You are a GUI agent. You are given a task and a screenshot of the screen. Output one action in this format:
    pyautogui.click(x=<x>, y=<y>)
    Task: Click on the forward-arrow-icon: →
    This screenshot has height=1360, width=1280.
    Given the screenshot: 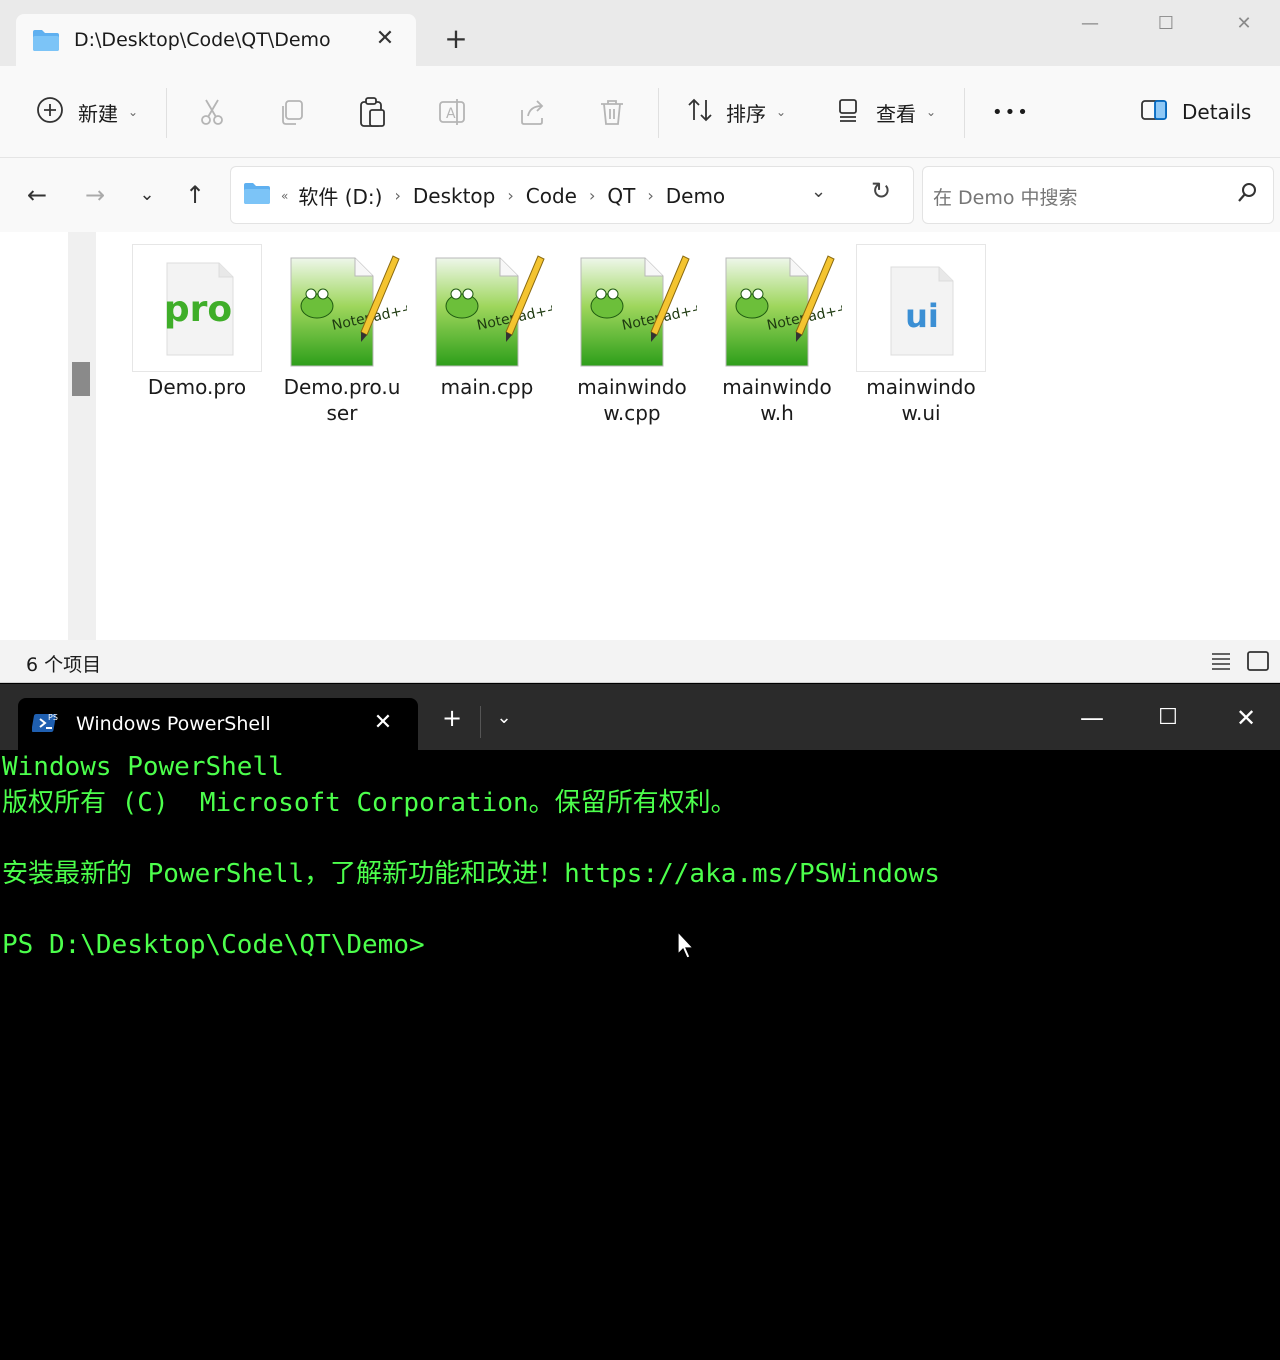 What is the action you would take?
    pyautogui.click(x=95, y=195)
    